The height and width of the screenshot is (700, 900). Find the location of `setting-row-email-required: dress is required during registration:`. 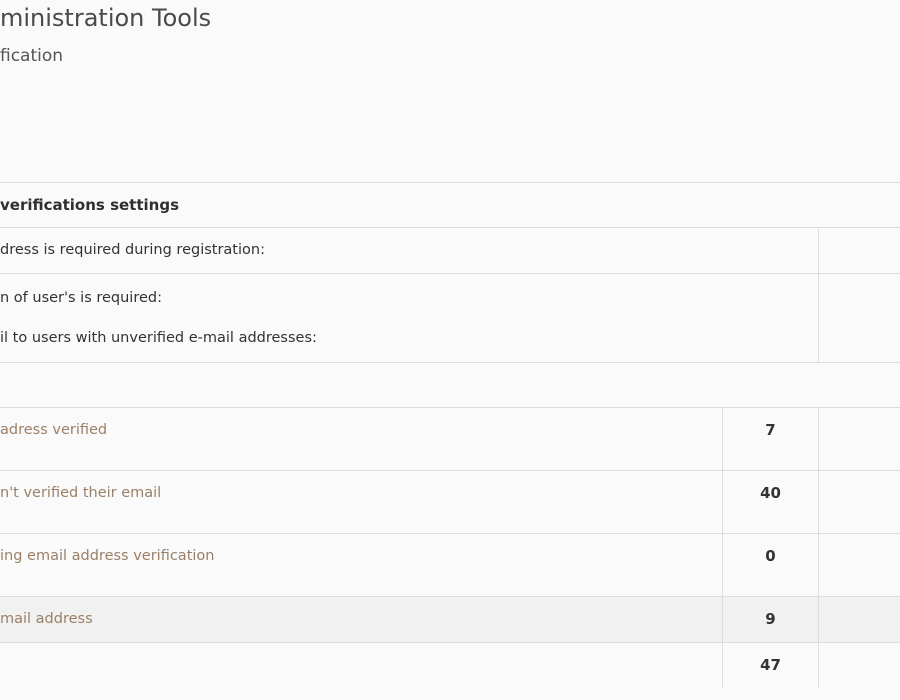

setting-row-email-required: dress is required during registration: is located at coordinates (450, 251).